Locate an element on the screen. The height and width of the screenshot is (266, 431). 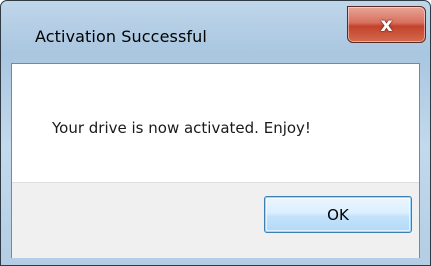
ok-button: OK is located at coordinates (338, 214).